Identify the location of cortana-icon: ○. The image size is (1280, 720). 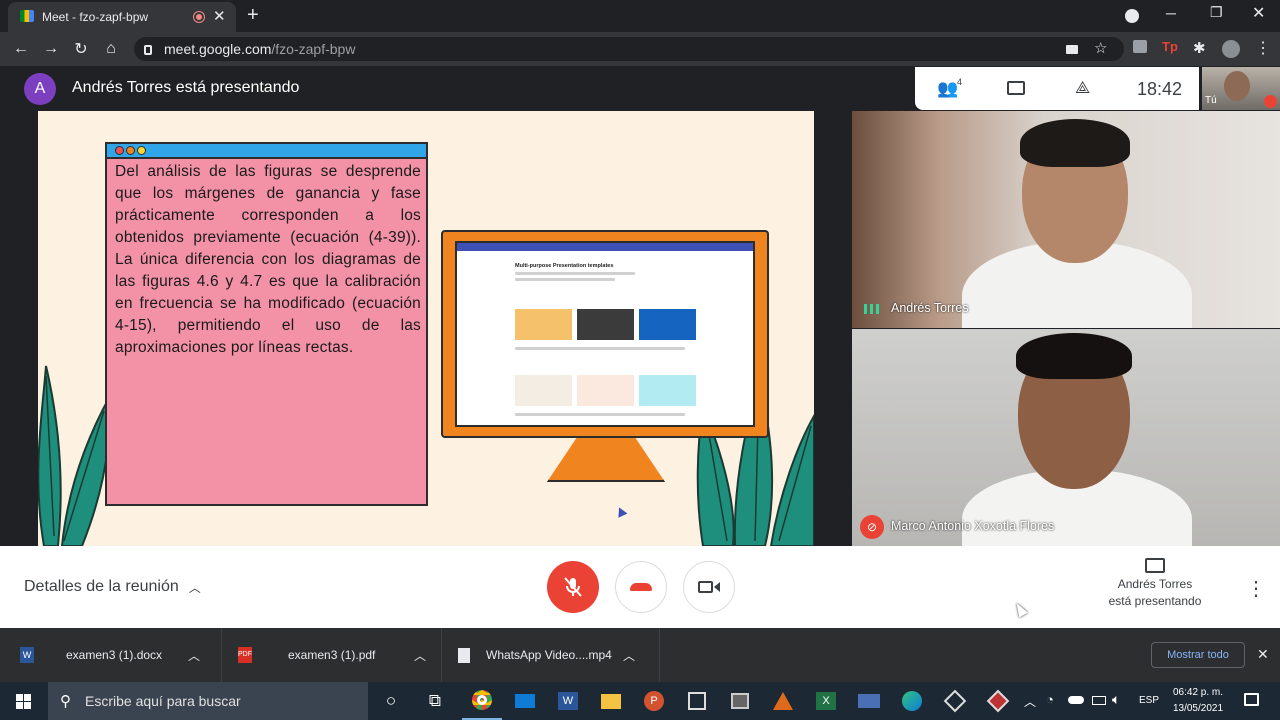
(391, 701).